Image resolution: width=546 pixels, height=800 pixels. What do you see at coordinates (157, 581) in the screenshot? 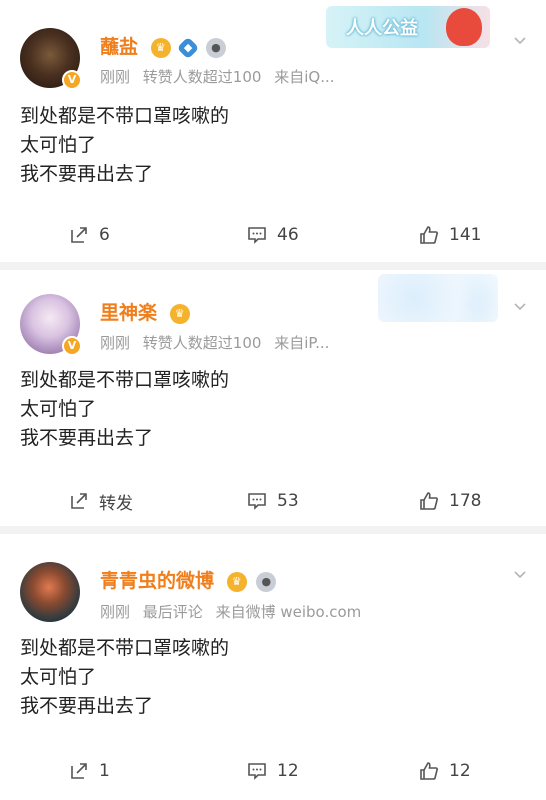
I see `username-text: 青青虫的微博` at bounding box center [157, 581].